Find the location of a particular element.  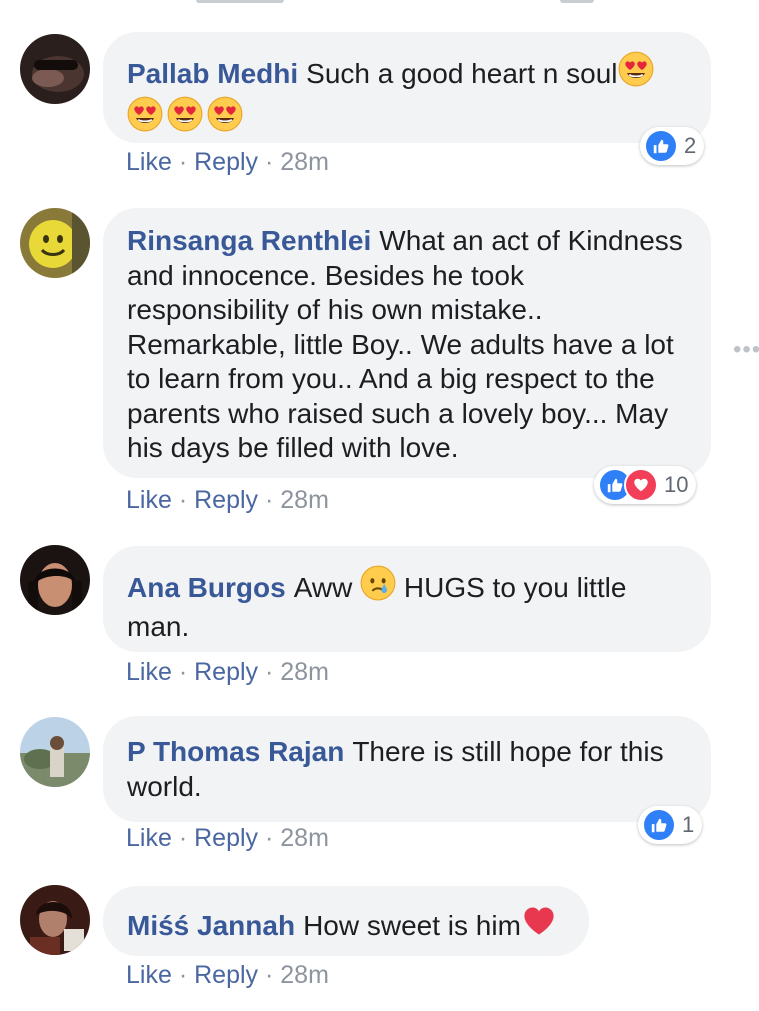

comment-author: Ana Burgos is located at coordinates (206, 587).